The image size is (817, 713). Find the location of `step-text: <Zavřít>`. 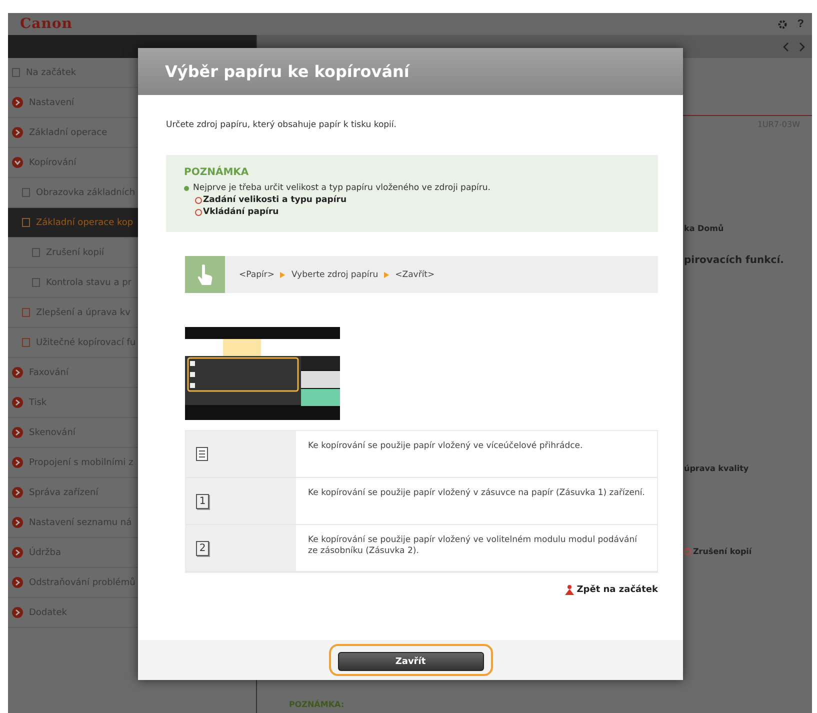

step-text: <Zavřít> is located at coordinates (415, 275).